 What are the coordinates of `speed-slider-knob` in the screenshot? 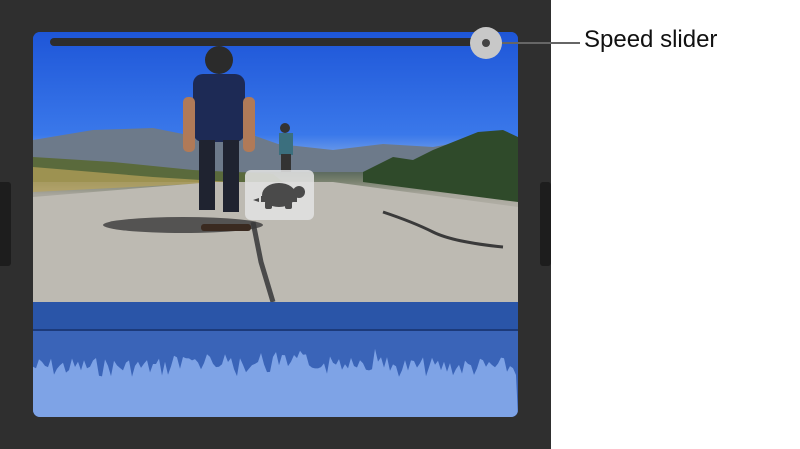 It's located at (486, 43).